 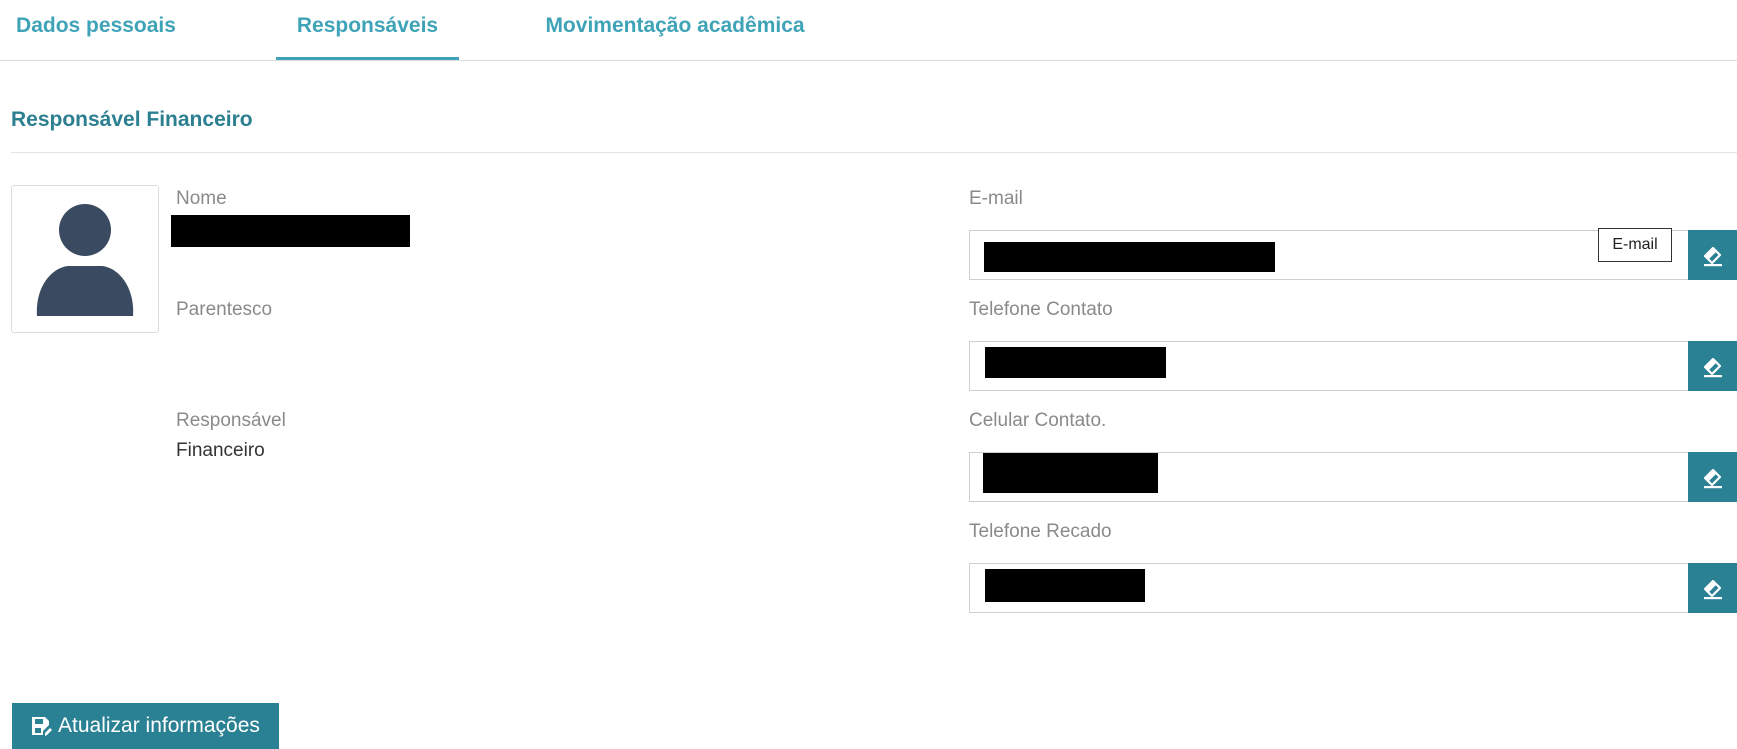 What do you see at coordinates (159, 725) in the screenshot?
I see `update-info-label: Atualizar informações` at bounding box center [159, 725].